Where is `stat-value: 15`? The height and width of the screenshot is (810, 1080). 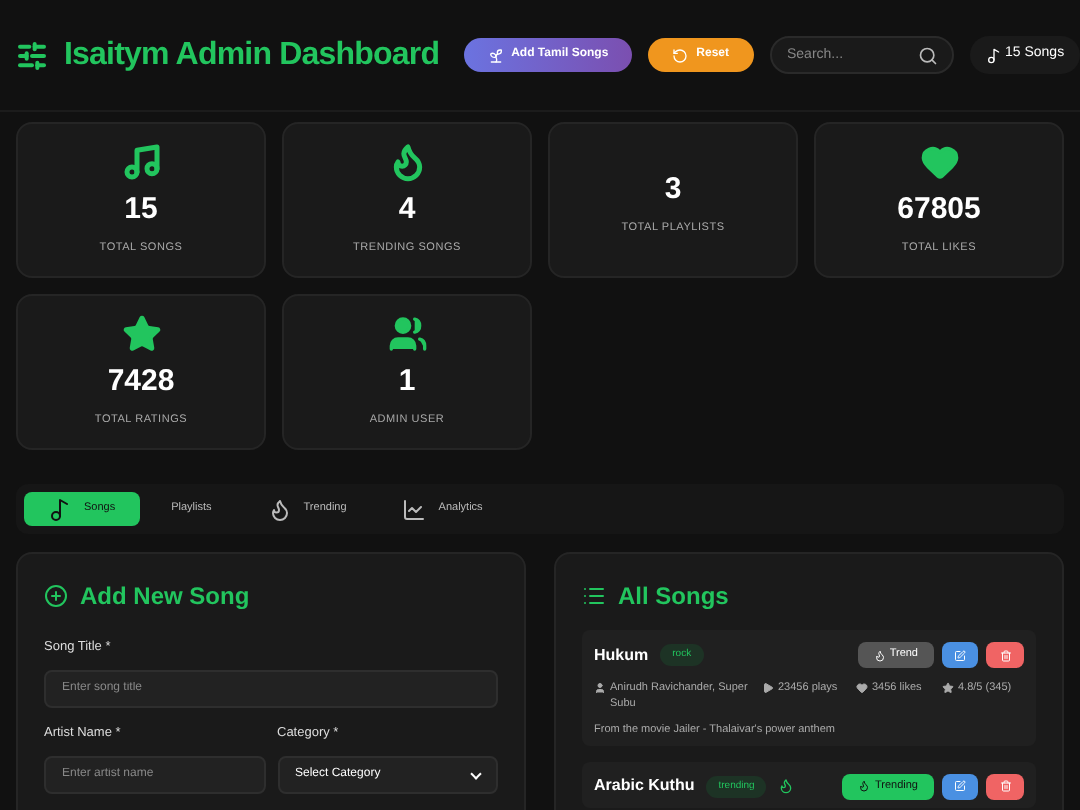 stat-value: 15 is located at coordinates (141, 209).